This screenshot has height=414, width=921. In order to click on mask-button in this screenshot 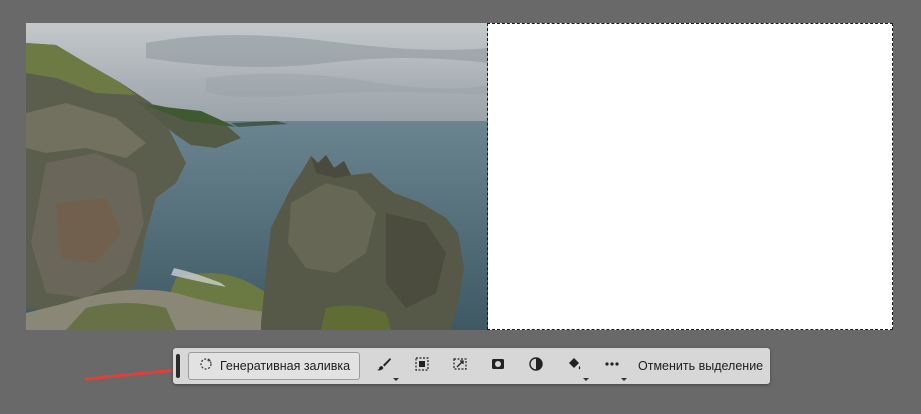, I will do `click(498, 366)`.